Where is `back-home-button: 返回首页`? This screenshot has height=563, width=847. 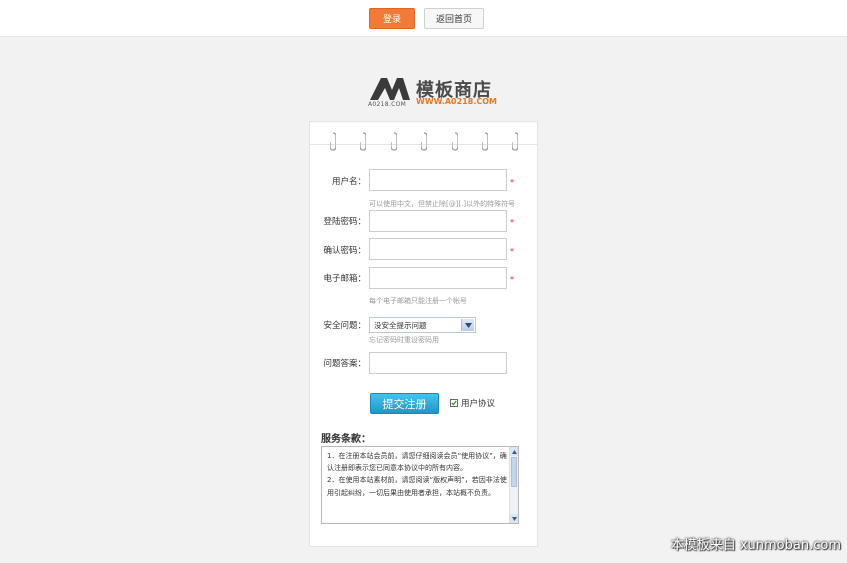 back-home-button: 返回首页 is located at coordinates (454, 18).